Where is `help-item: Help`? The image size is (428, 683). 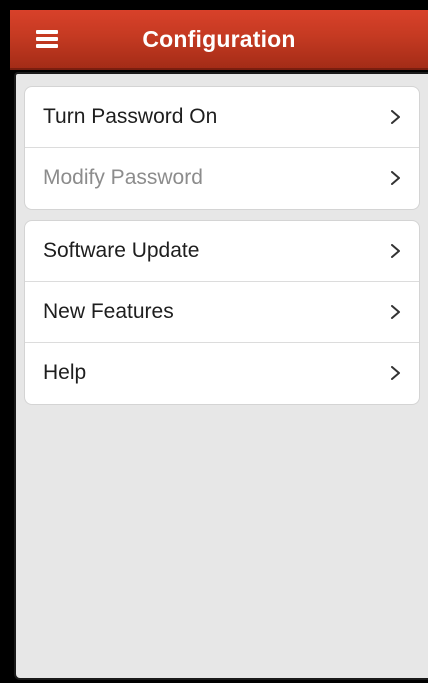
help-item: Help is located at coordinates (222, 373).